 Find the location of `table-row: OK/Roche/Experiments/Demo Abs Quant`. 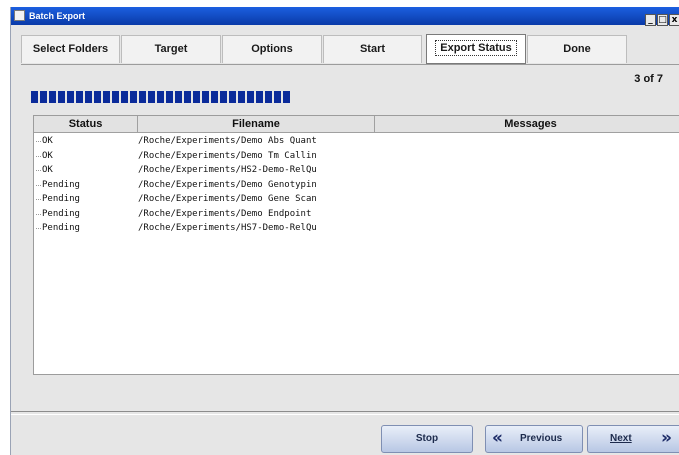

table-row: OK/Roche/Experiments/Demo Abs Quant is located at coordinates (356, 141).